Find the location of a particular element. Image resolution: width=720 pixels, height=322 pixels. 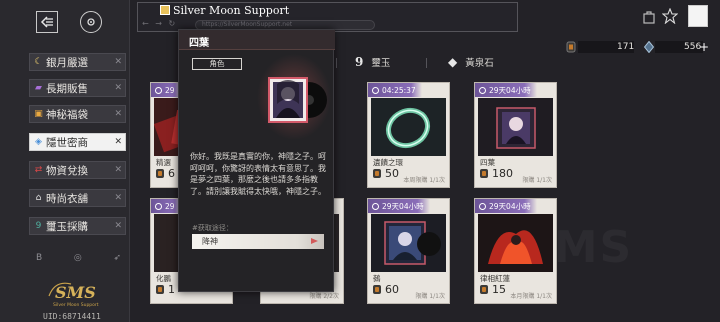

sidebar-item-long-term-sale: ▰ 長期販售 ✕ is located at coordinates (77, 88).